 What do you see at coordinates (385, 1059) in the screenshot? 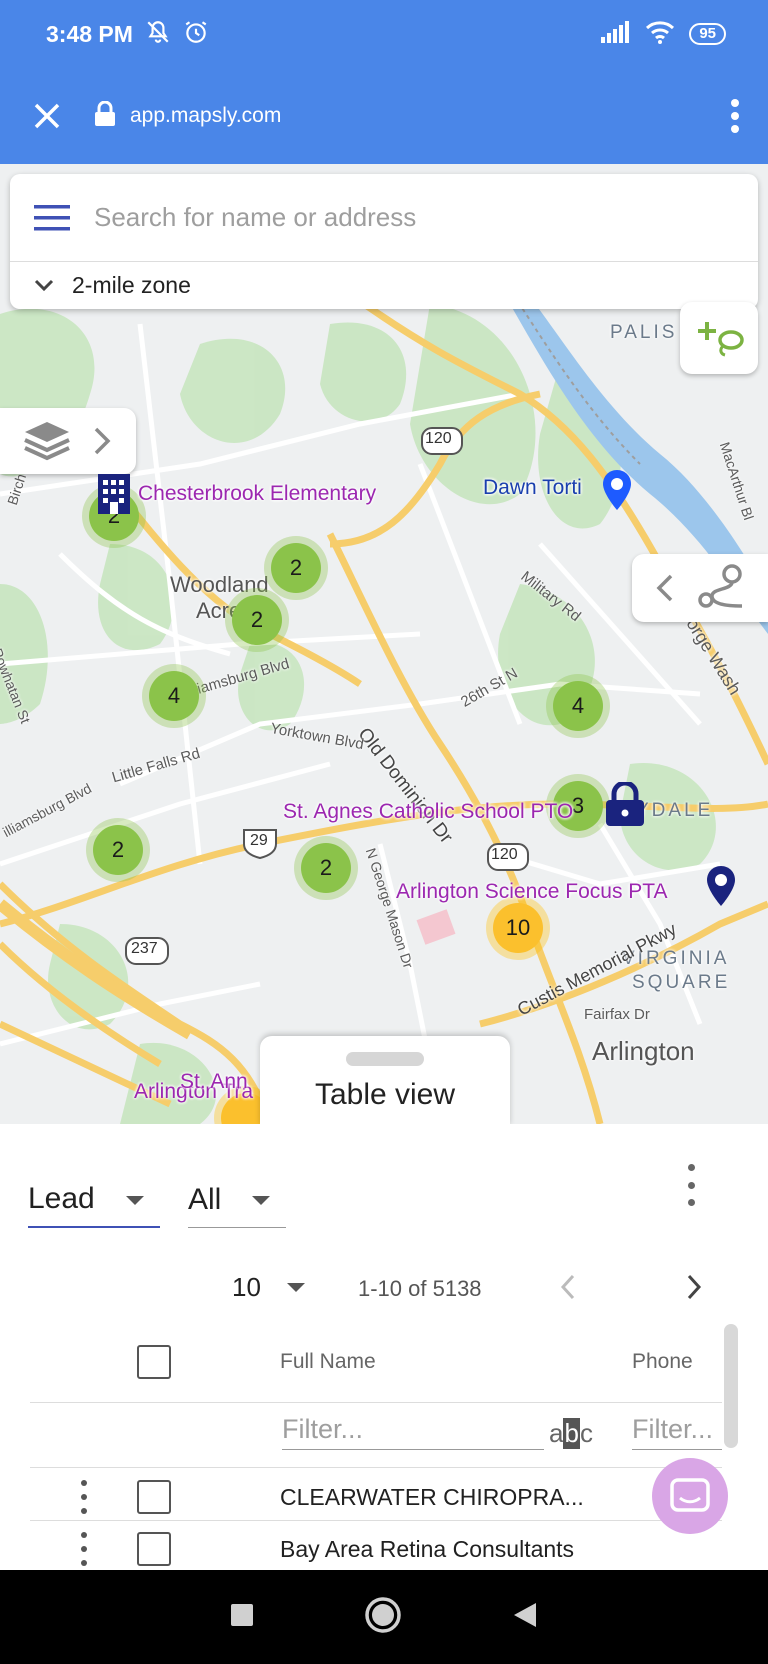
I see `drag-handle` at bounding box center [385, 1059].